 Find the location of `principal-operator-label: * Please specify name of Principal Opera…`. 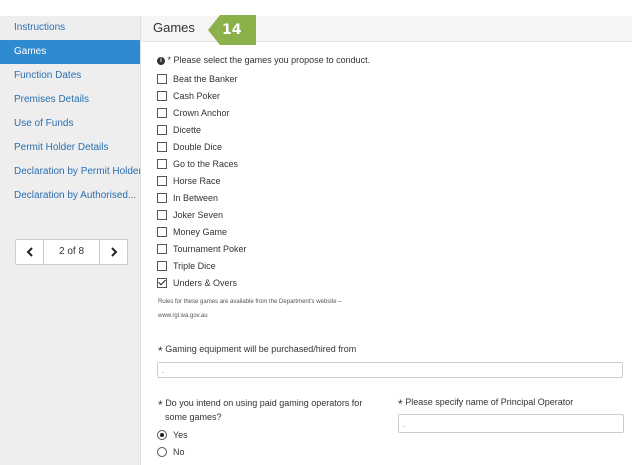

principal-operator-label: * Please specify name of Principal Opera… is located at coordinates (485, 404).